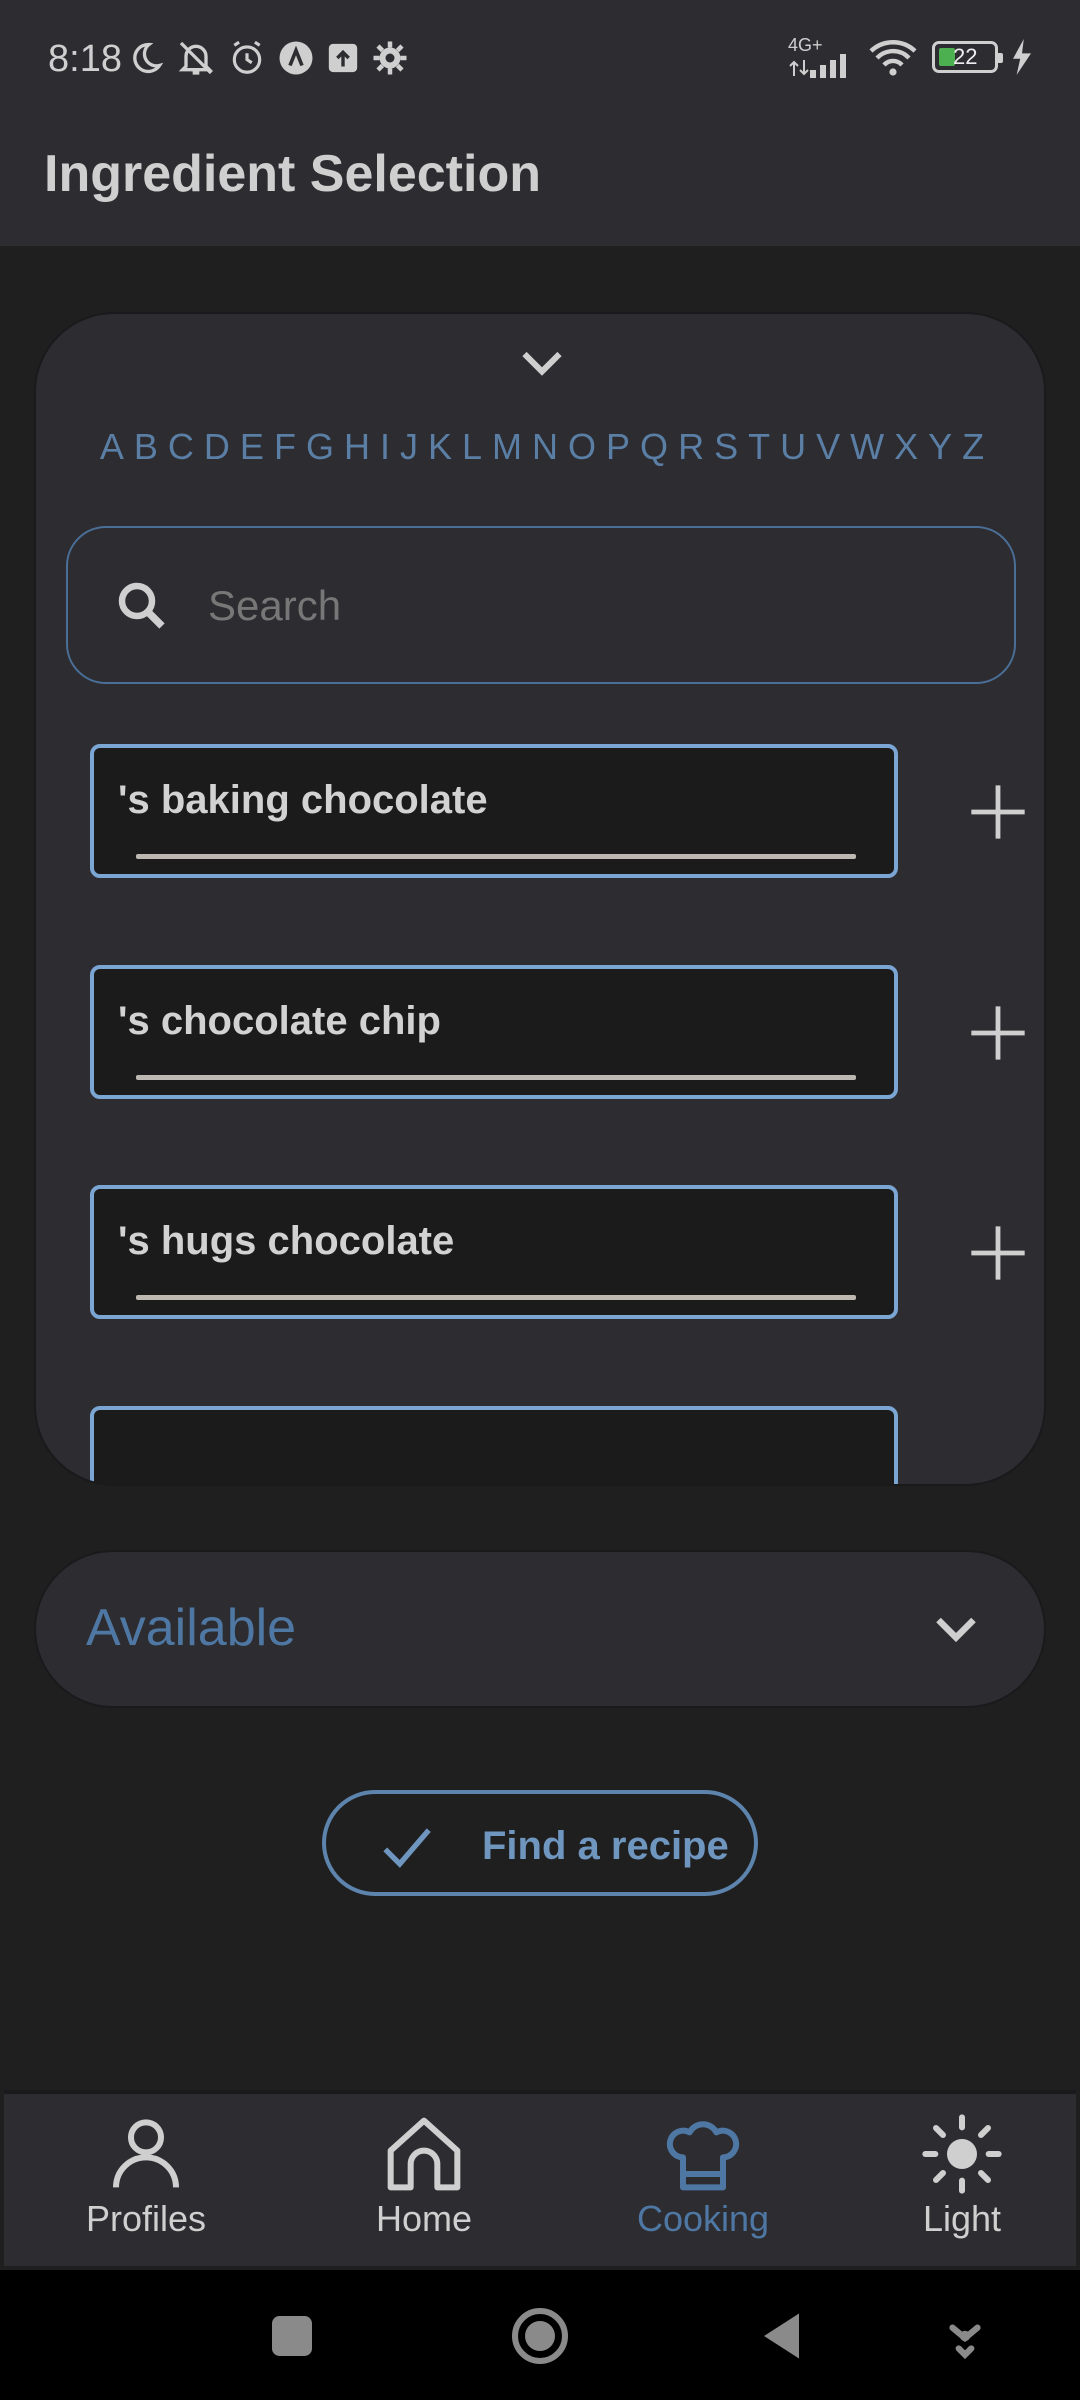 The image size is (1080, 2400). I want to click on available-dropdown: Available, so click(540, 1629).